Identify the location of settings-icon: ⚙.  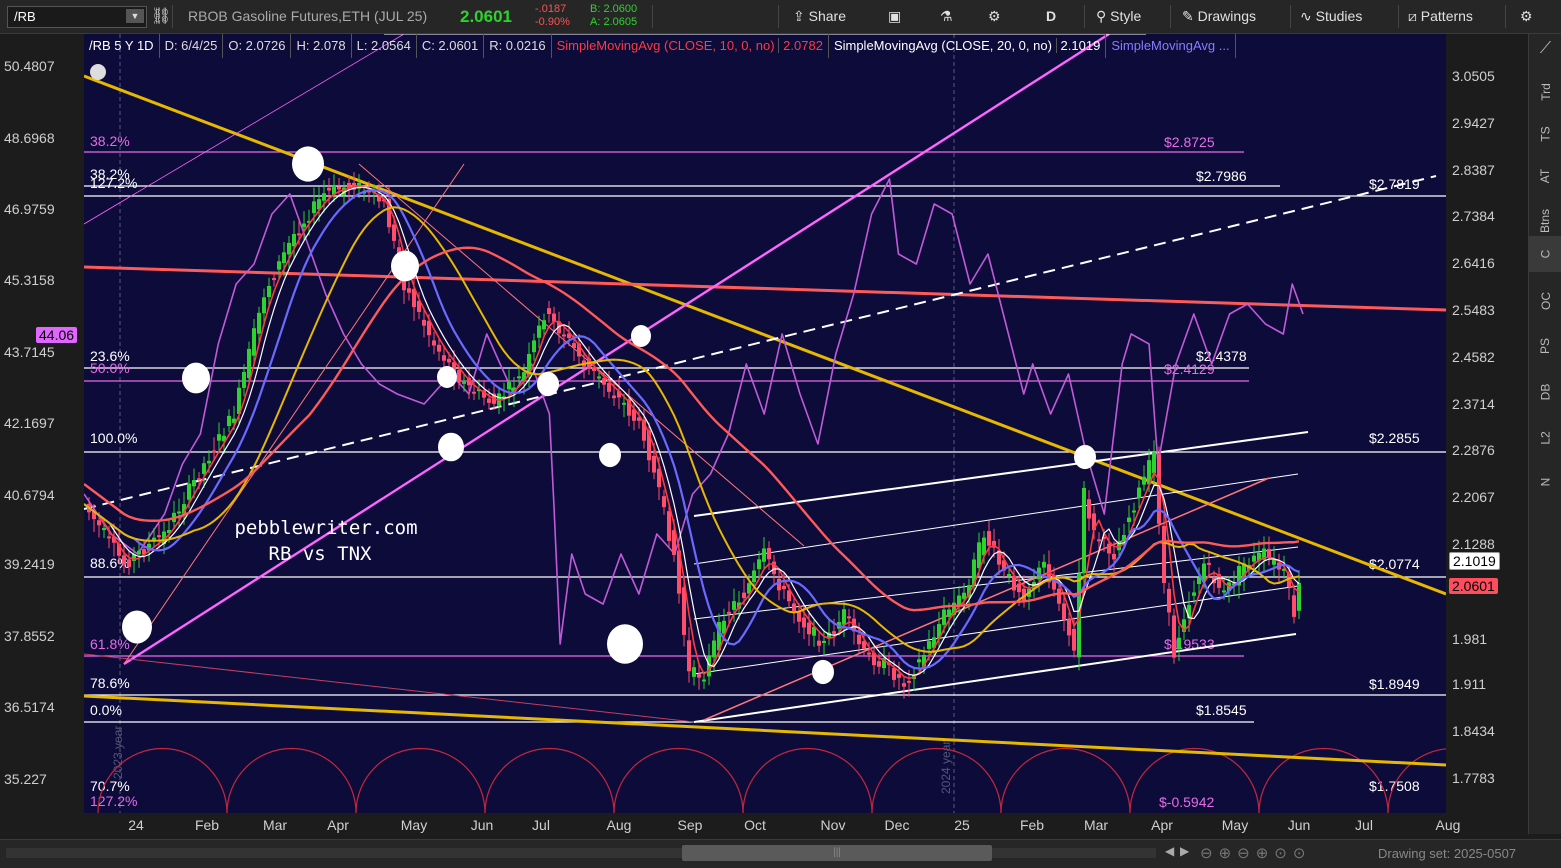
(1526, 16).